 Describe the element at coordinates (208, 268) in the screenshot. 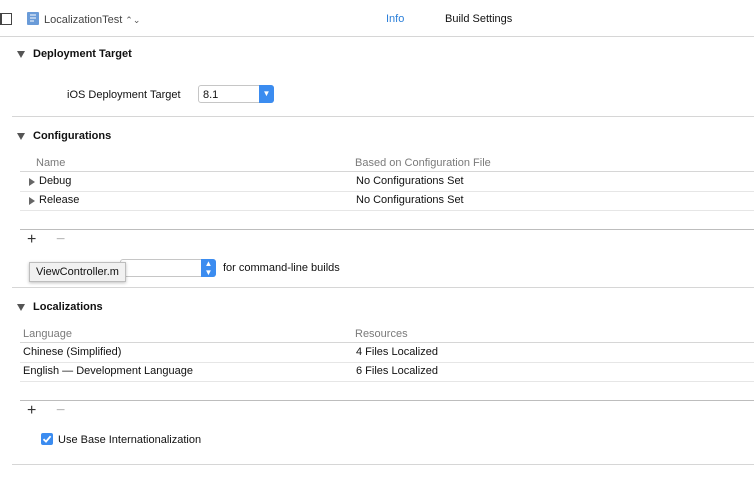

I see `chevron-updown-icon: ▲ ▼` at that location.